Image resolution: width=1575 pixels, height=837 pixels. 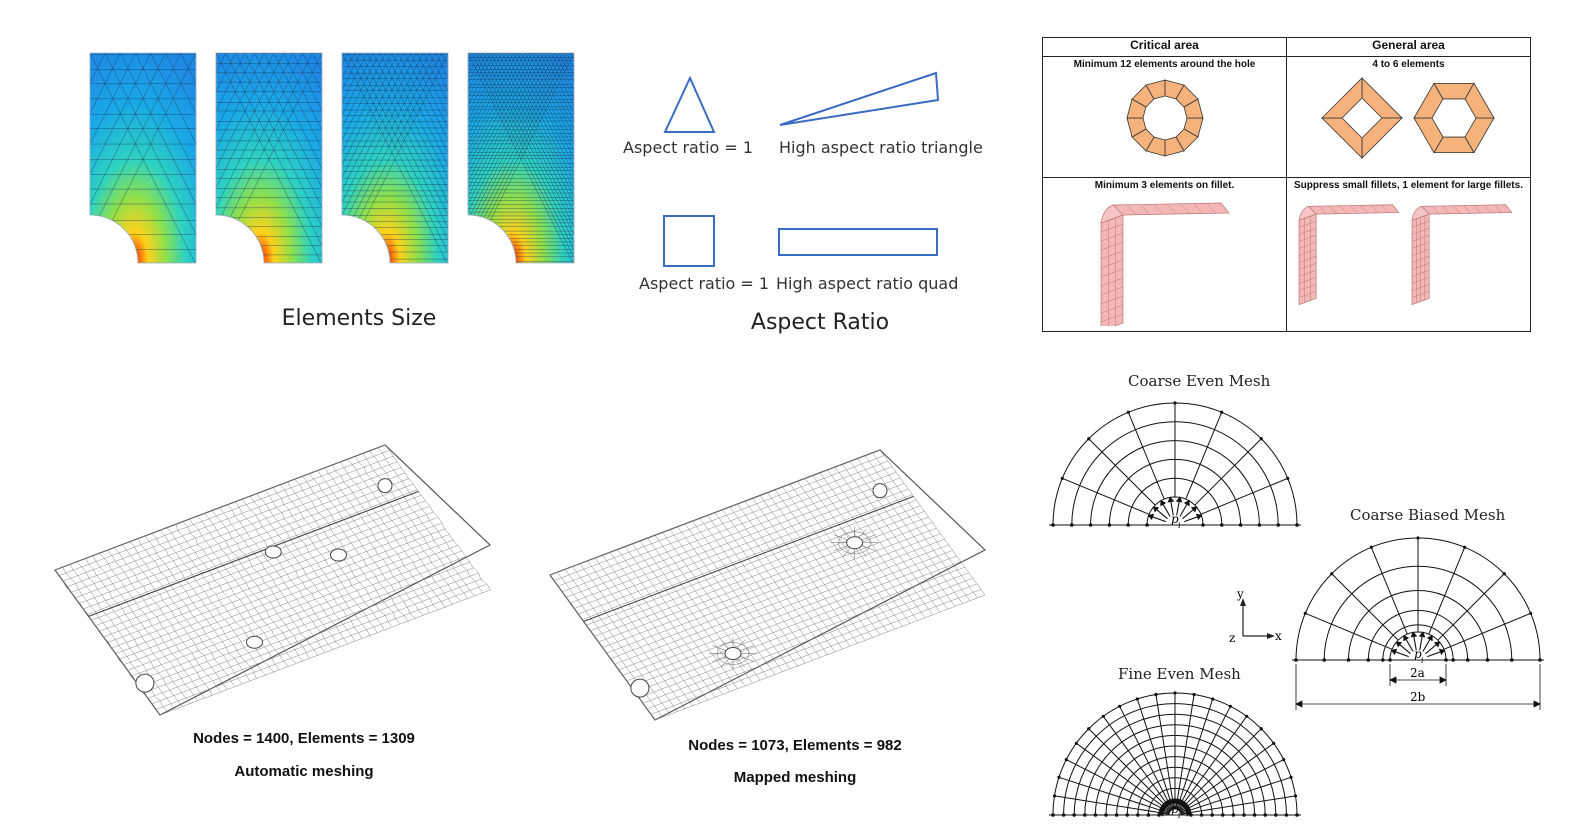 What do you see at coordinates (359, 318) in the screenshot?
I see `element-size-caption: Elements Size` at bounding box center [359, 318].